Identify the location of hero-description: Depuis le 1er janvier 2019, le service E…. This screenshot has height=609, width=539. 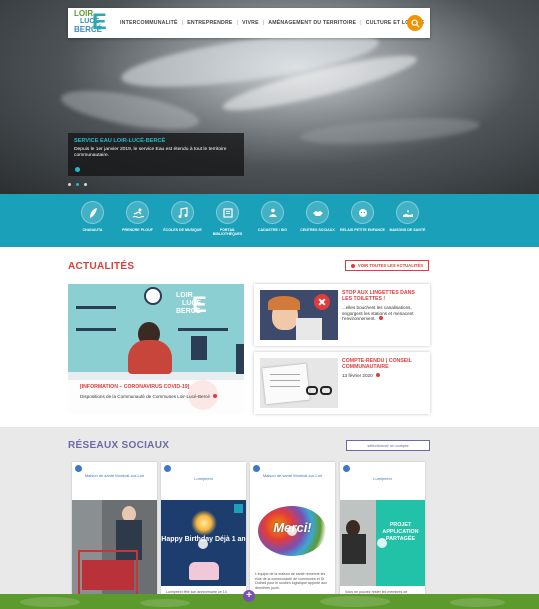
(150, 152).